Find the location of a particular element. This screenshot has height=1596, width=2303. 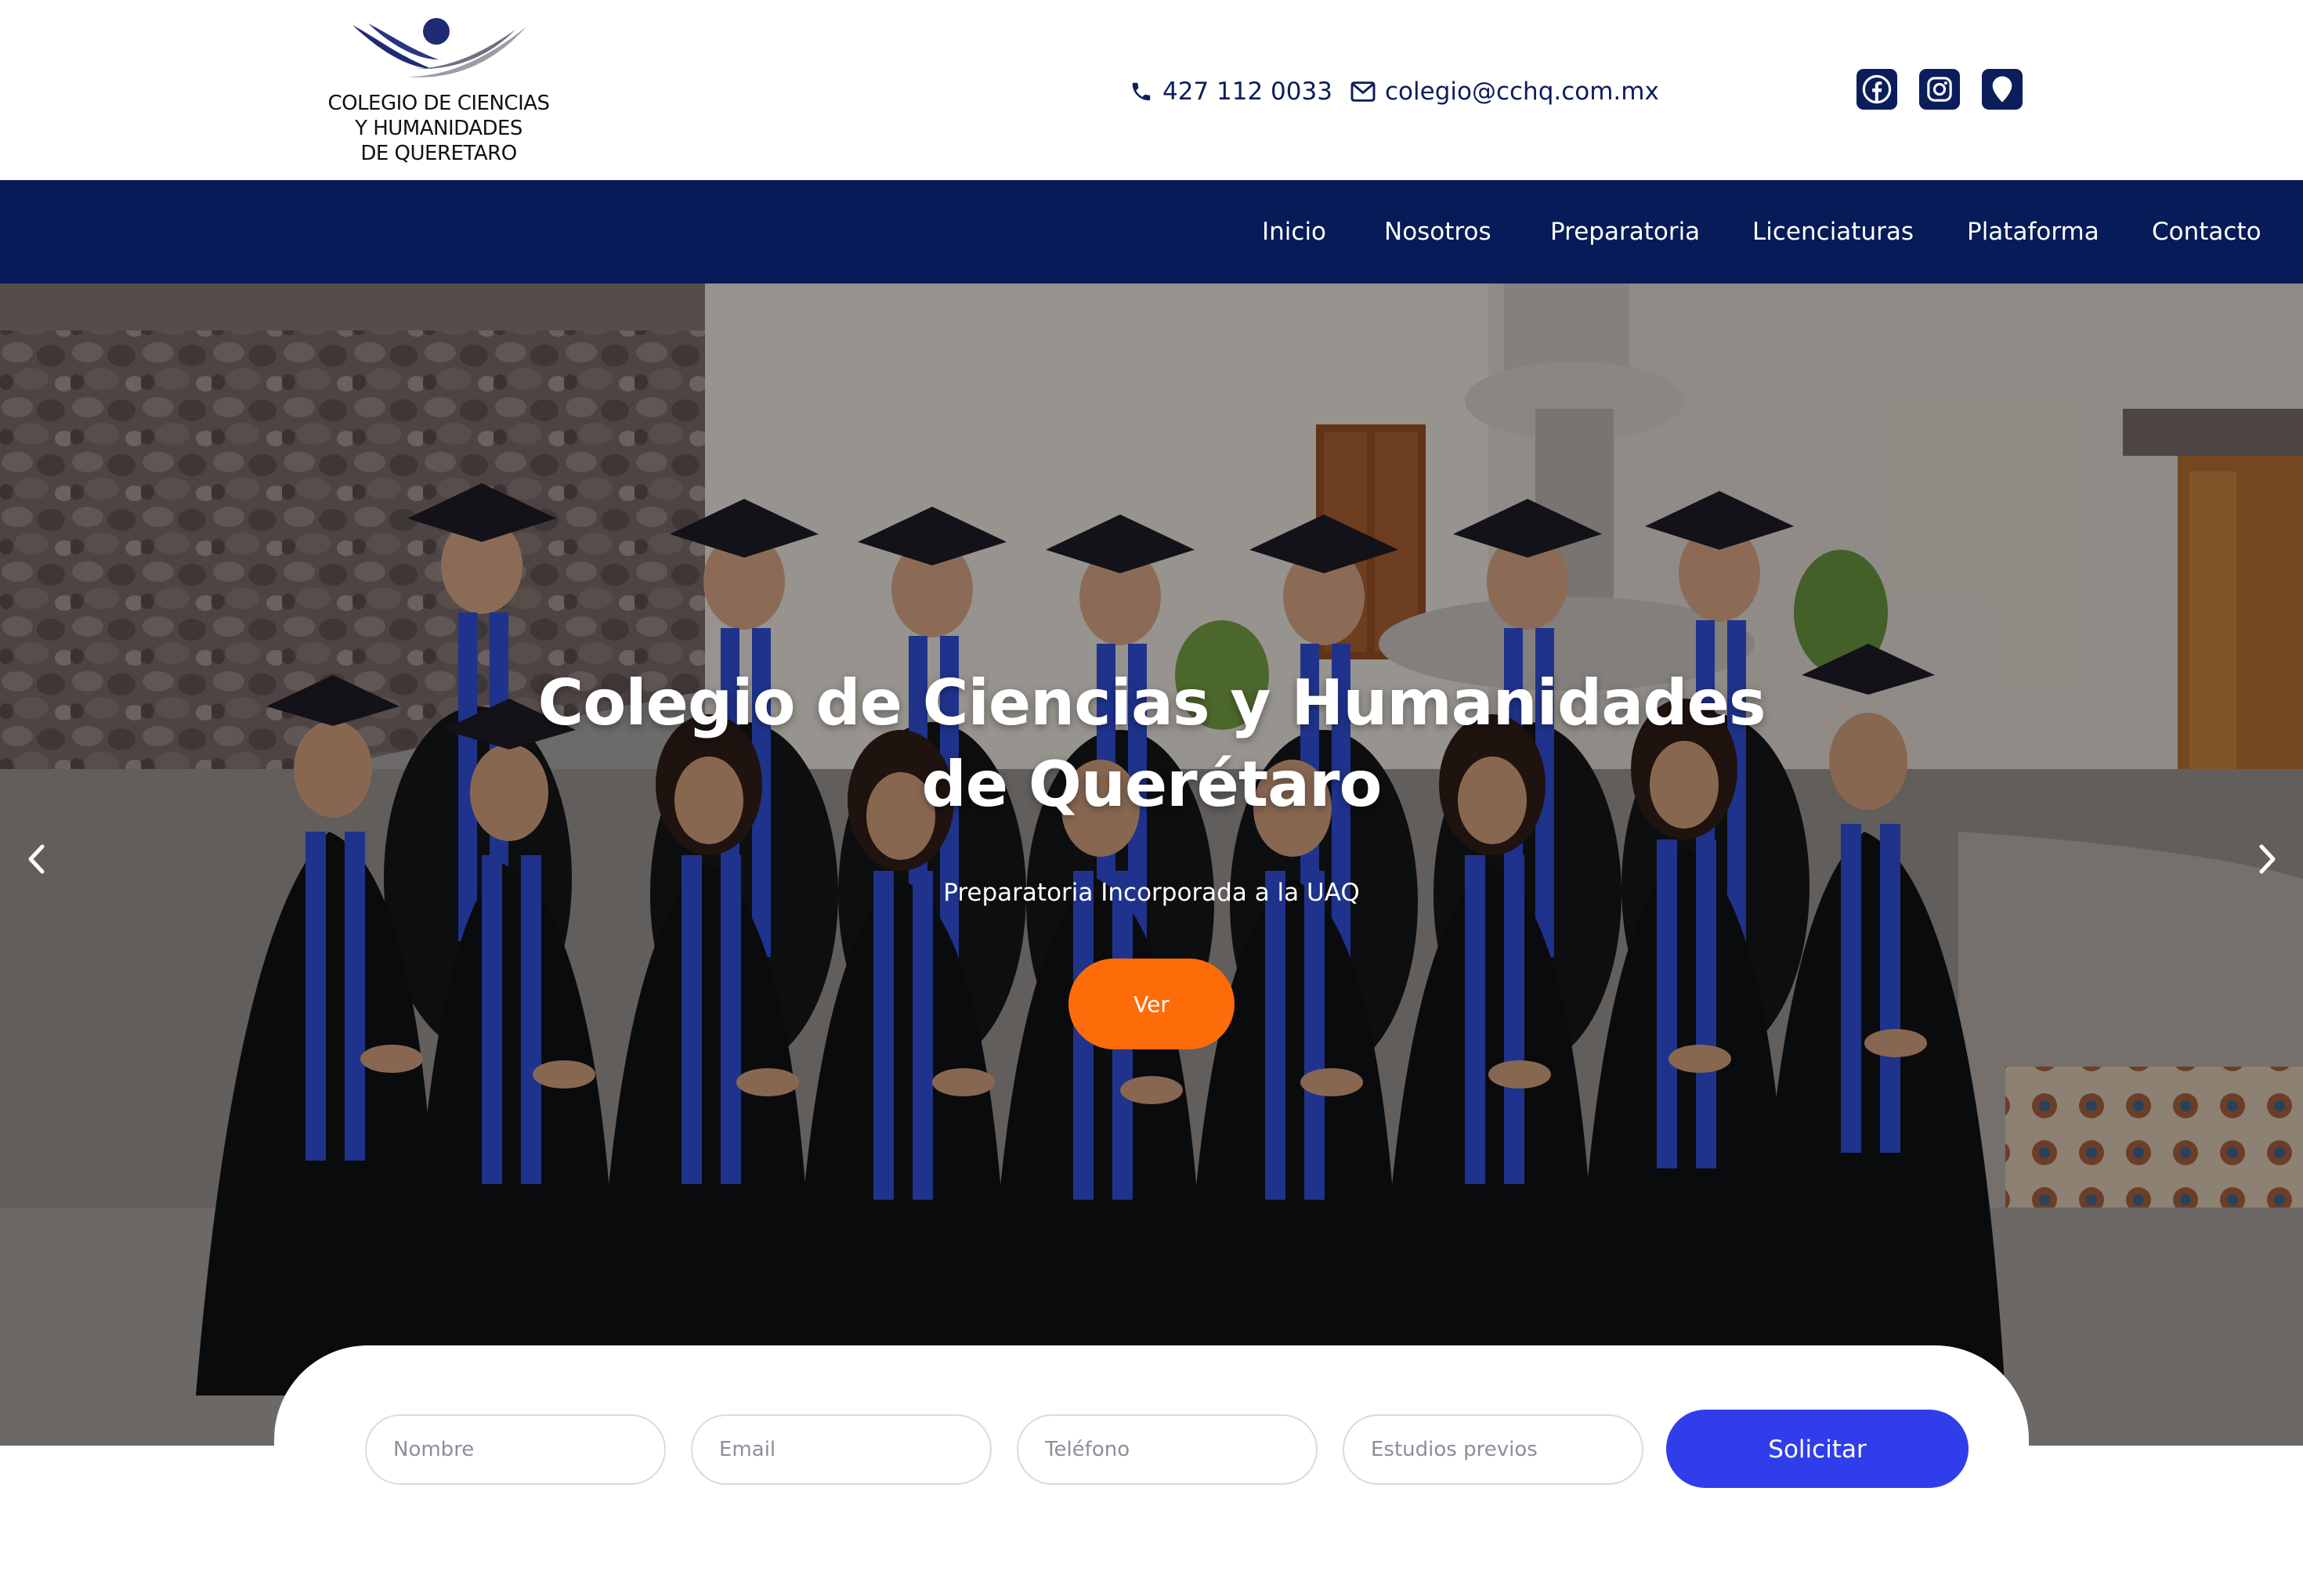

map-pin-icon is located at coordinates (2002, 90).